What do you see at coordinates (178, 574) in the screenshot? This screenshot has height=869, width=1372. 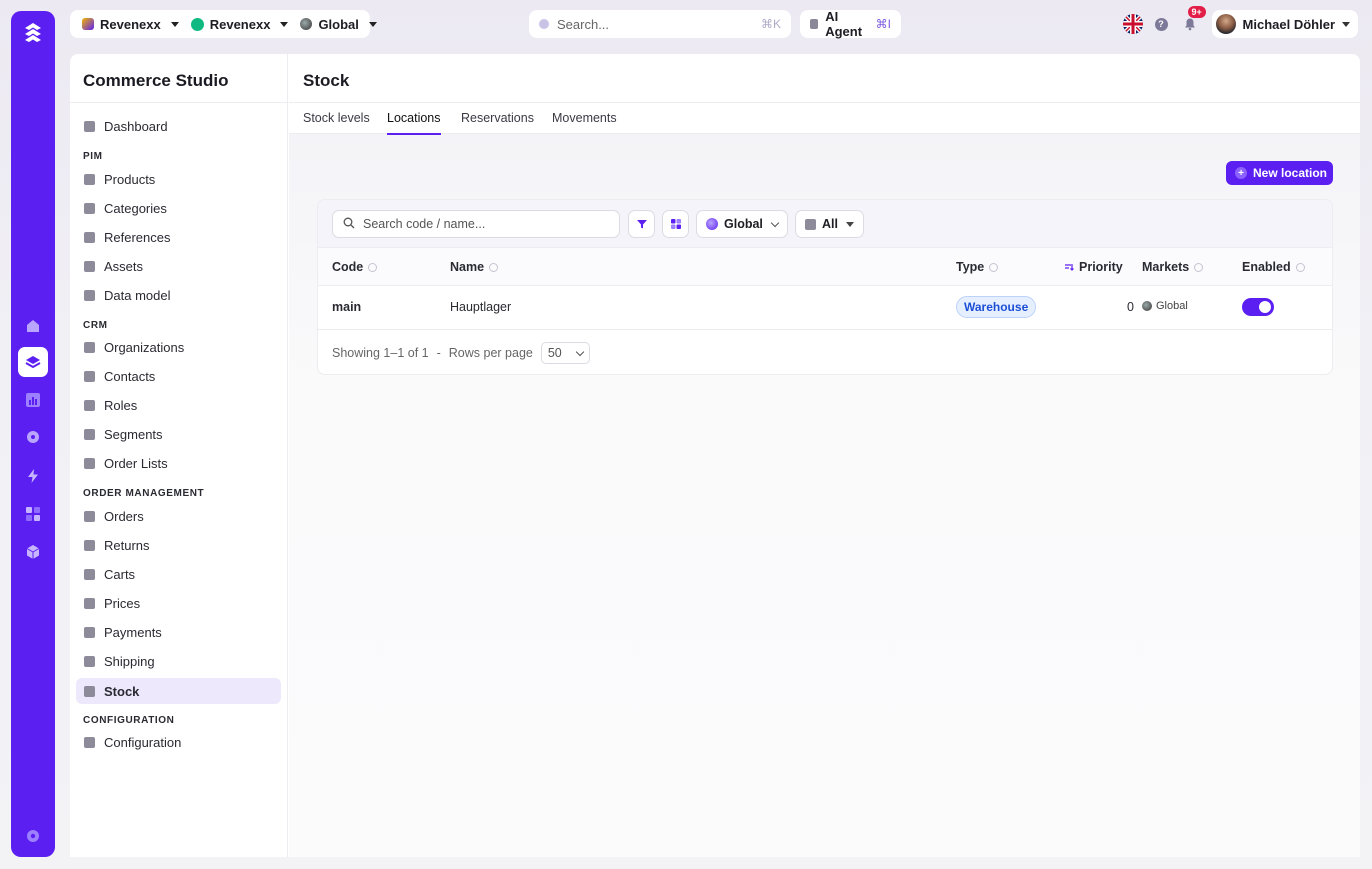 I see `sidebar-item-carts: Carts` at bounding box center [178, 574].